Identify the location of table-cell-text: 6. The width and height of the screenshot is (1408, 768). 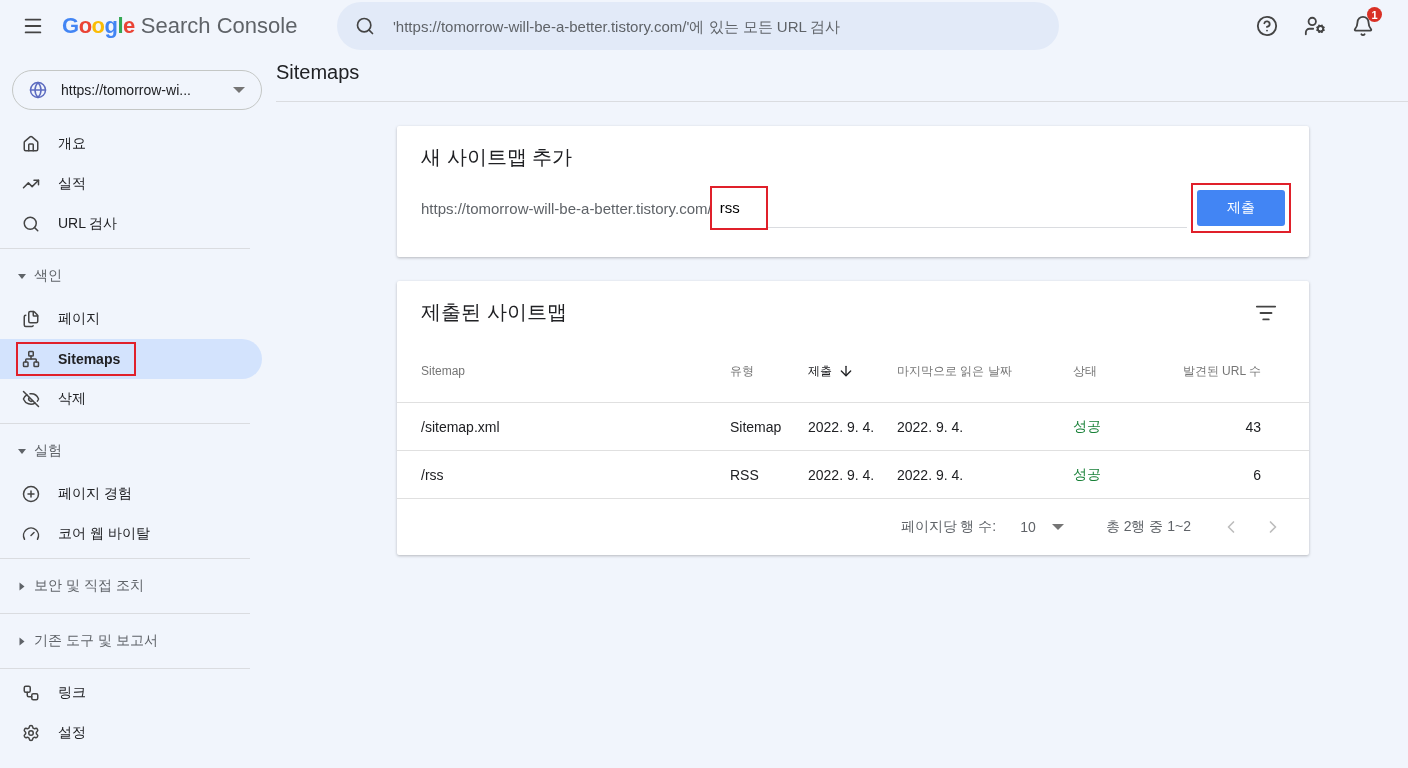
(1256, 474).